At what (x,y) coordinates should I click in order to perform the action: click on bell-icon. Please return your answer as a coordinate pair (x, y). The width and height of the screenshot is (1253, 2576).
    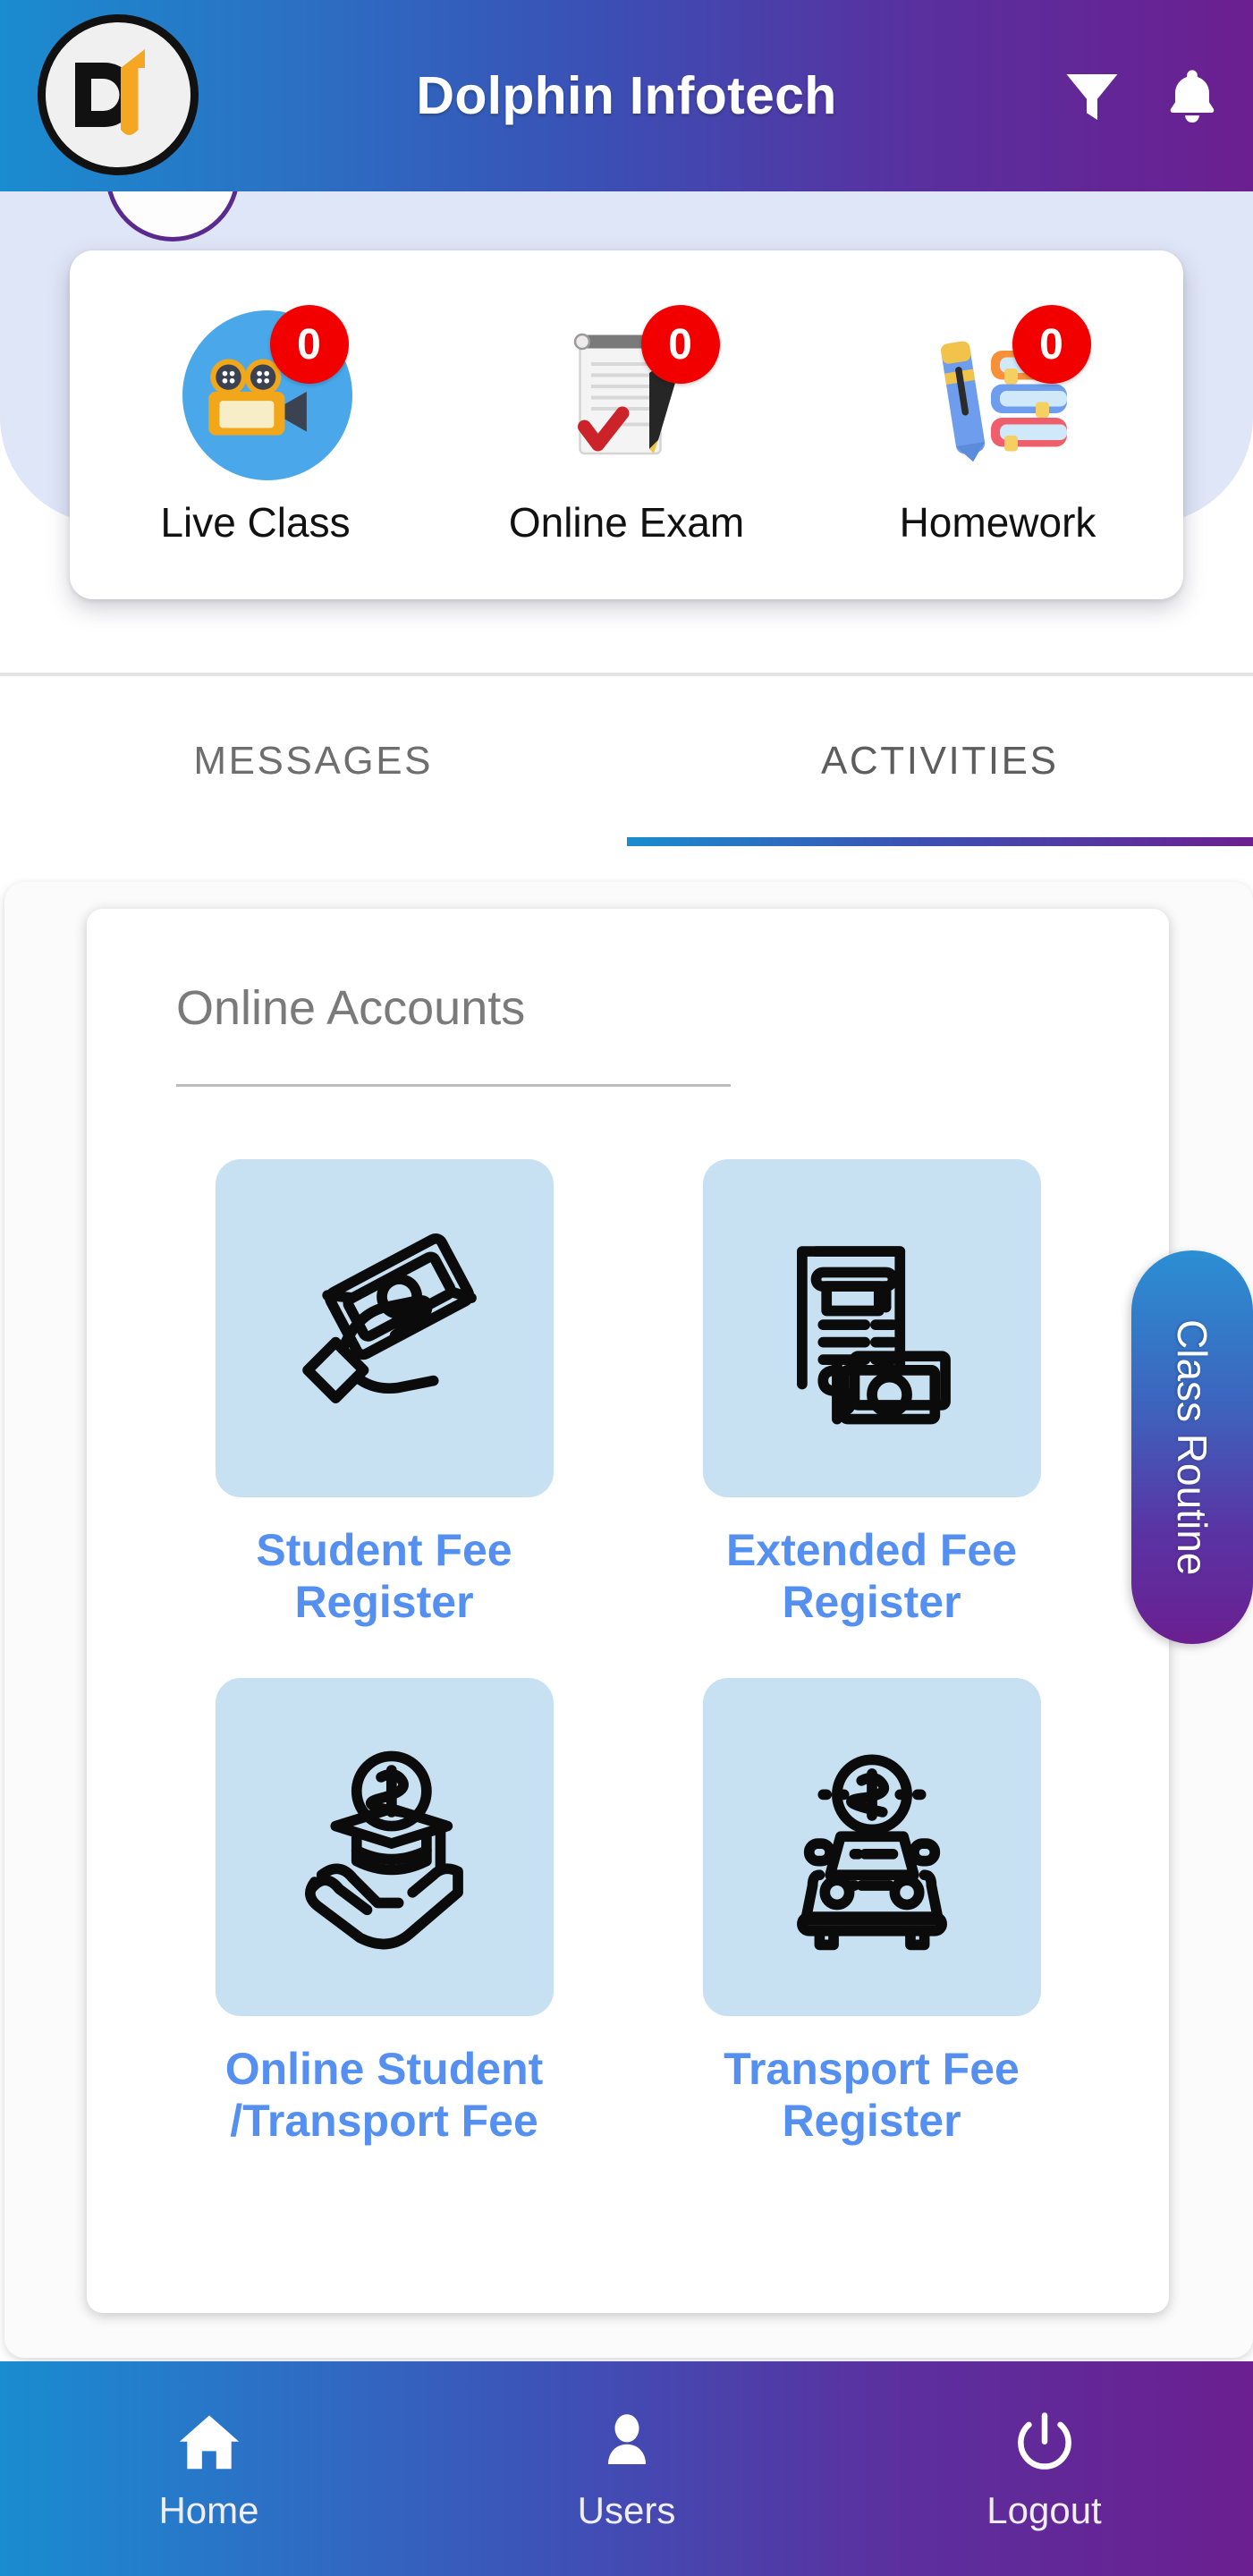
    Looking at the image, I should click on (1192, 95).